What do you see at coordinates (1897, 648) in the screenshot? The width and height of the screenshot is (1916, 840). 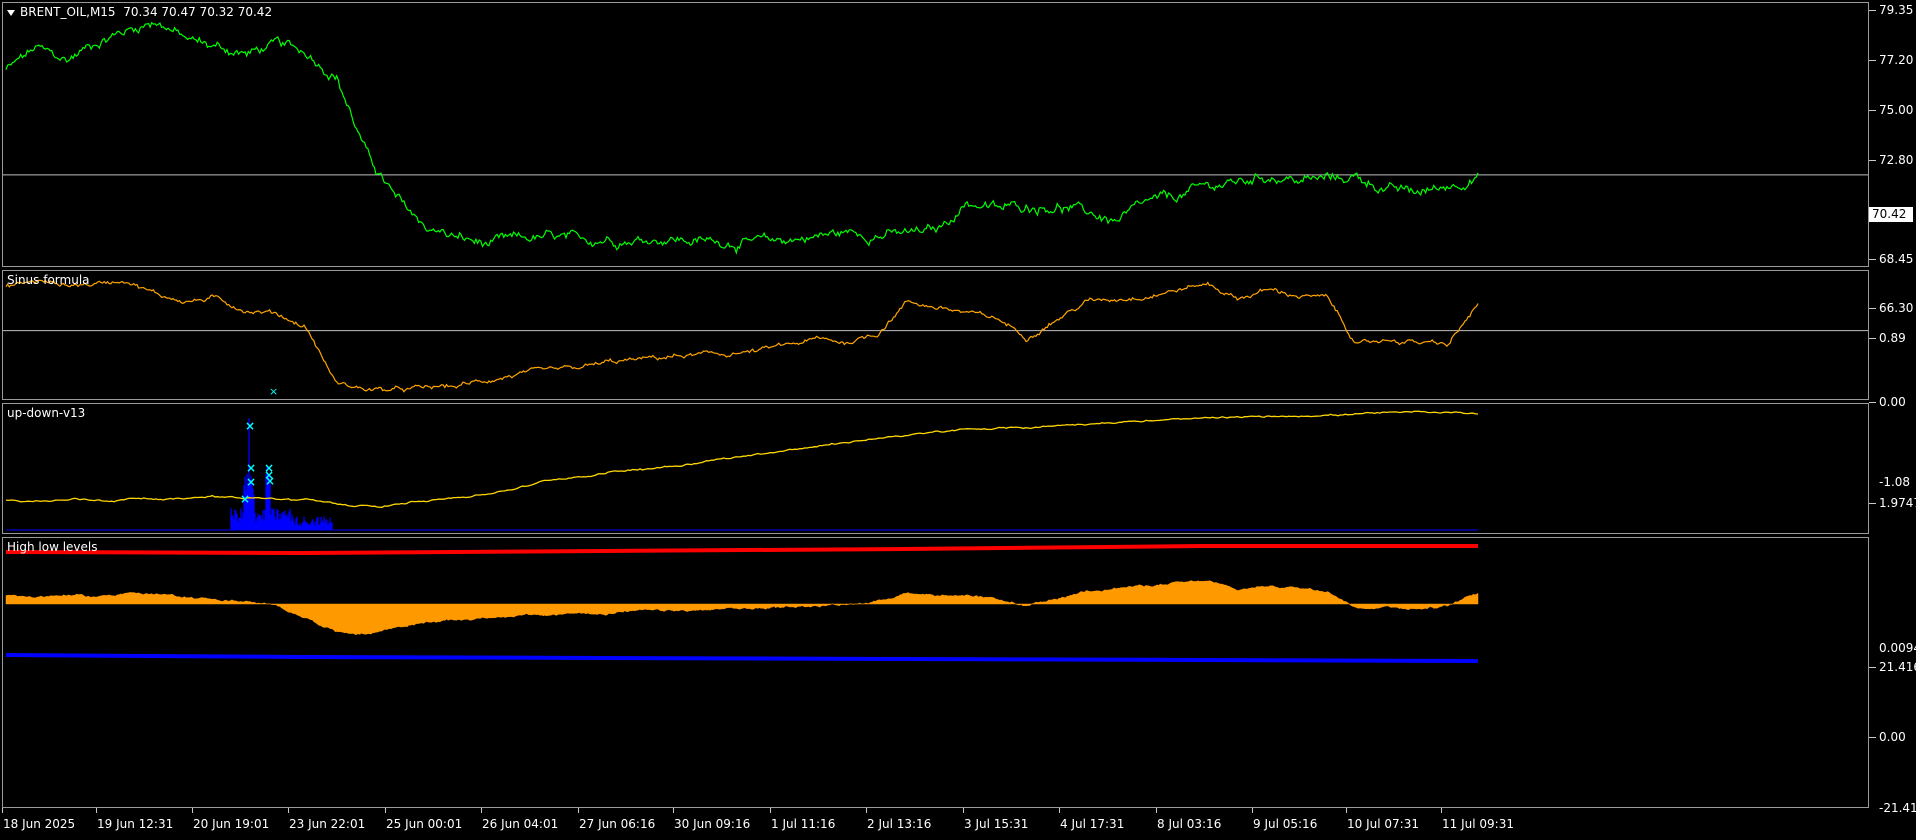 I see `axis-label: 0.0094` at bounding box center [1897, 648].